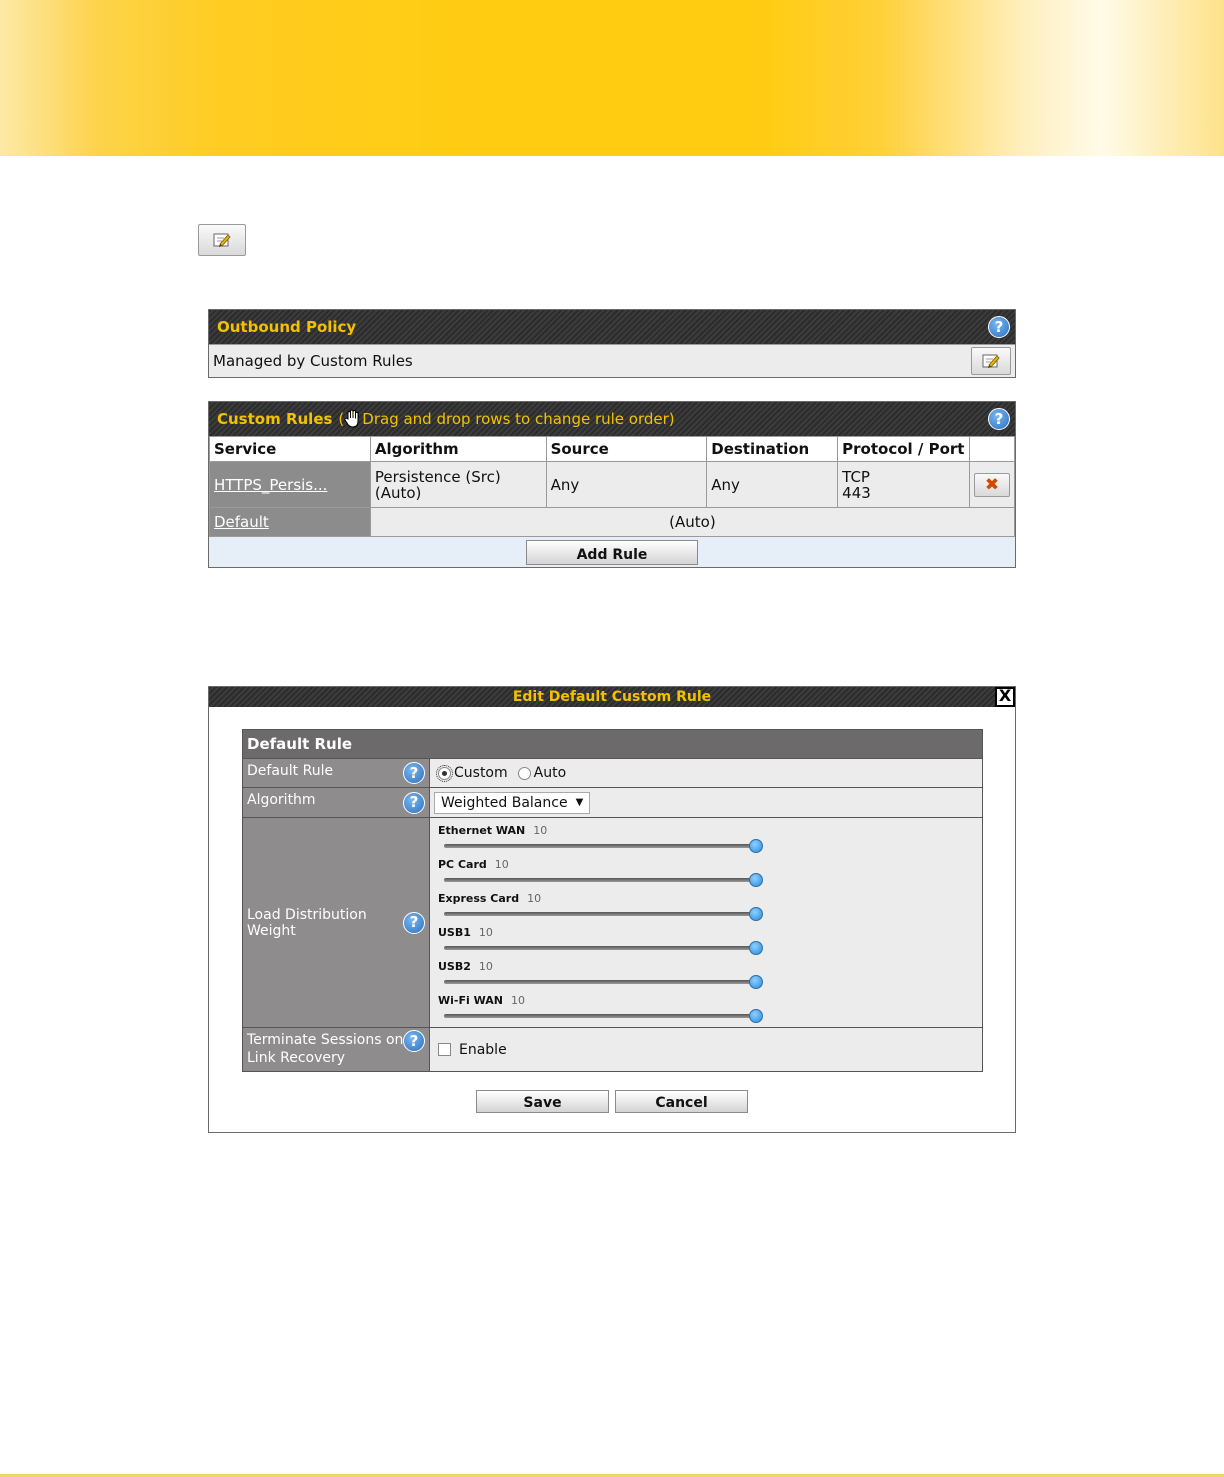 Image resolution: width=1224 pixels, height=1477 pixels. What do you see at coordinates (992, 449) in the screenshot?
I see `column-header-actions` at bounding box center [992, 449].